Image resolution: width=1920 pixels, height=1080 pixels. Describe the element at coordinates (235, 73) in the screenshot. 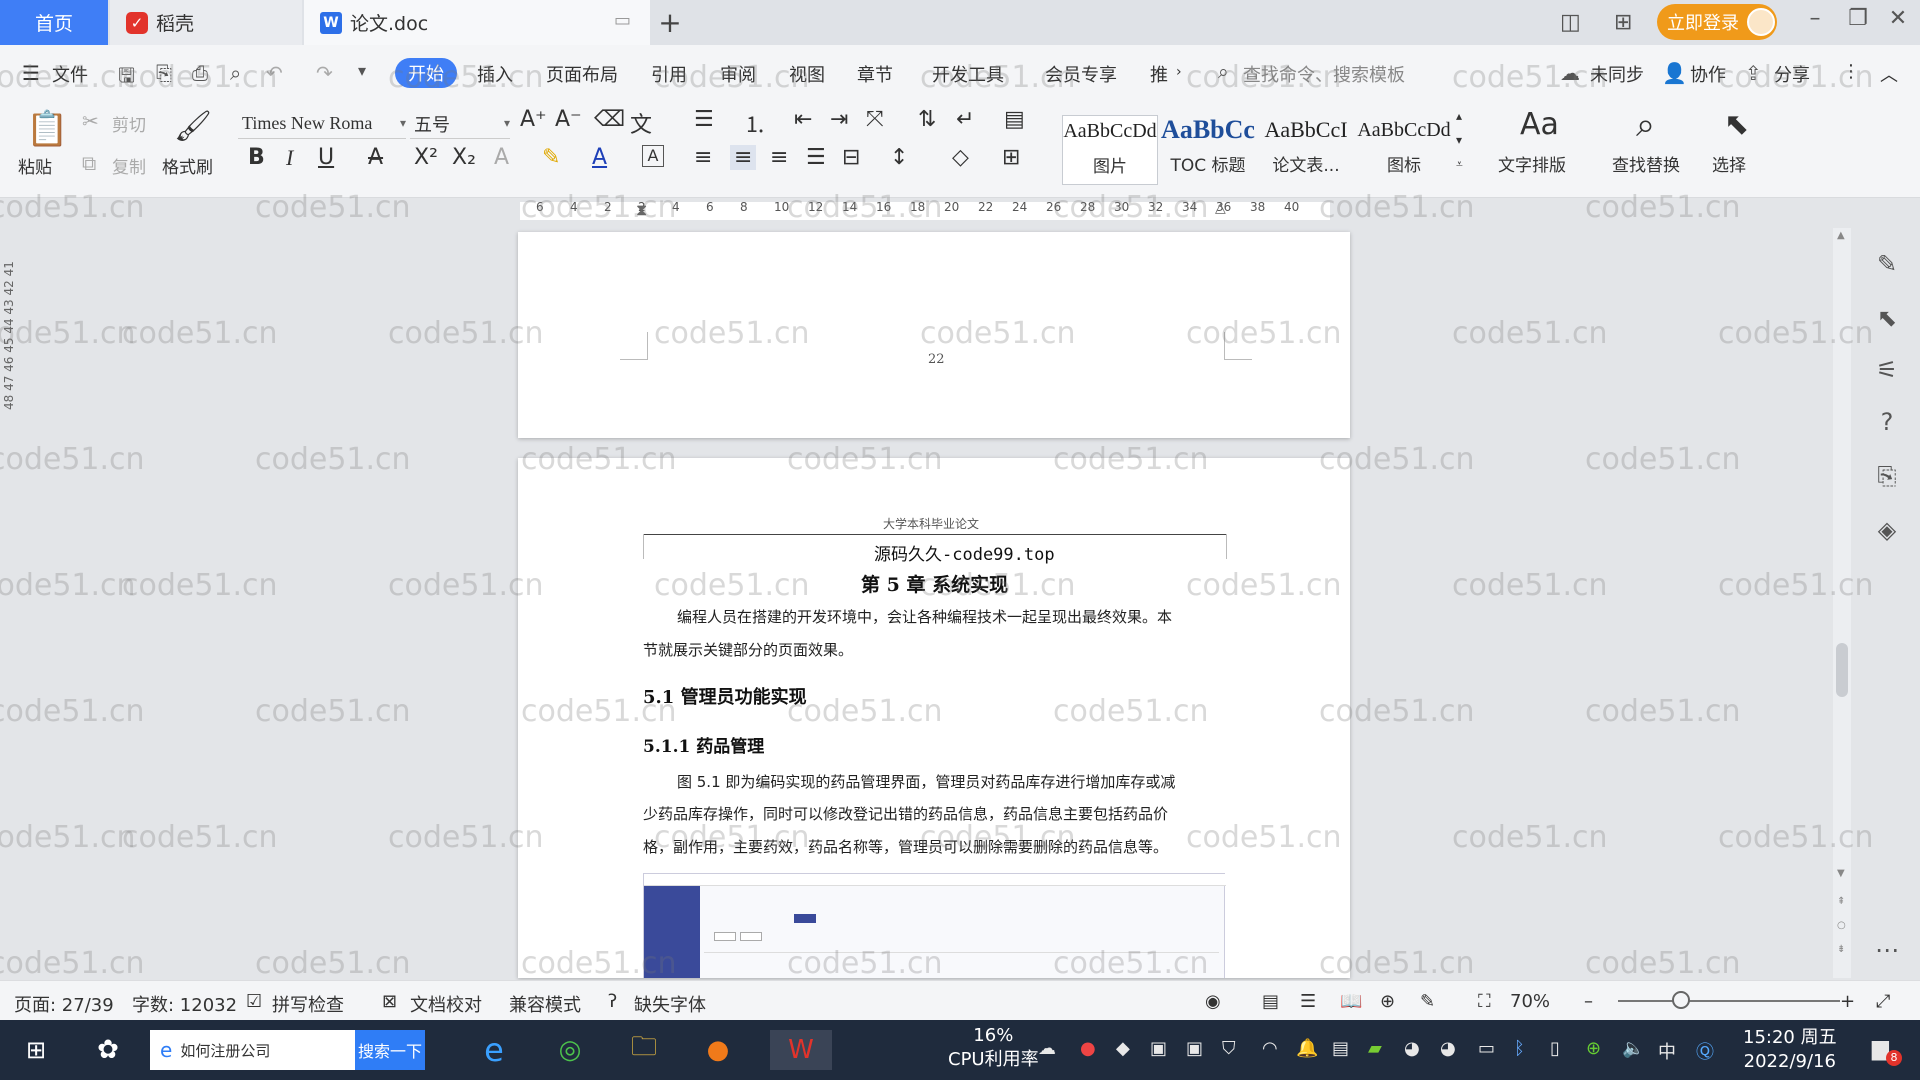

I see `print-preview-icon: ⌕` at that location.